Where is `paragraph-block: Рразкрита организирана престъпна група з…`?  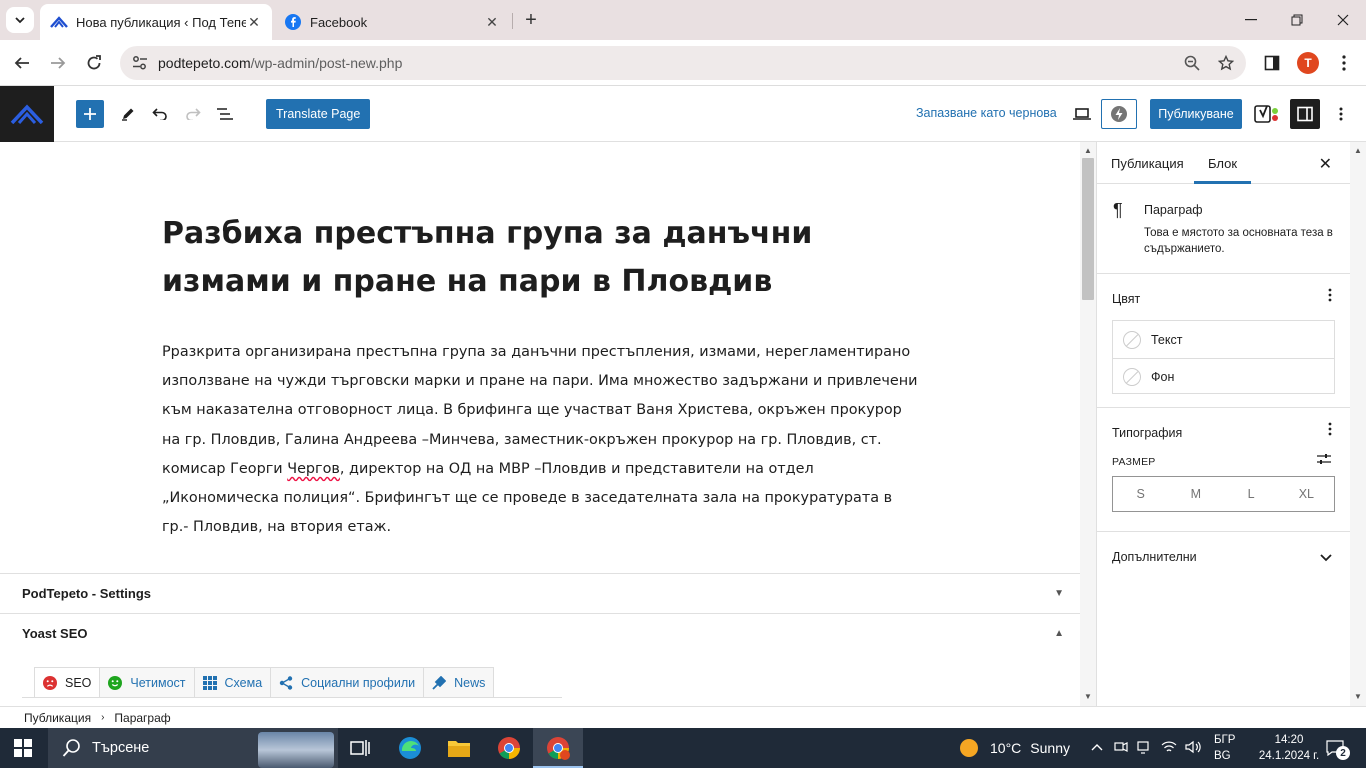 paragraph-block: Рразкрита организирана престъпна група з… is located at coordinates (542, 440).